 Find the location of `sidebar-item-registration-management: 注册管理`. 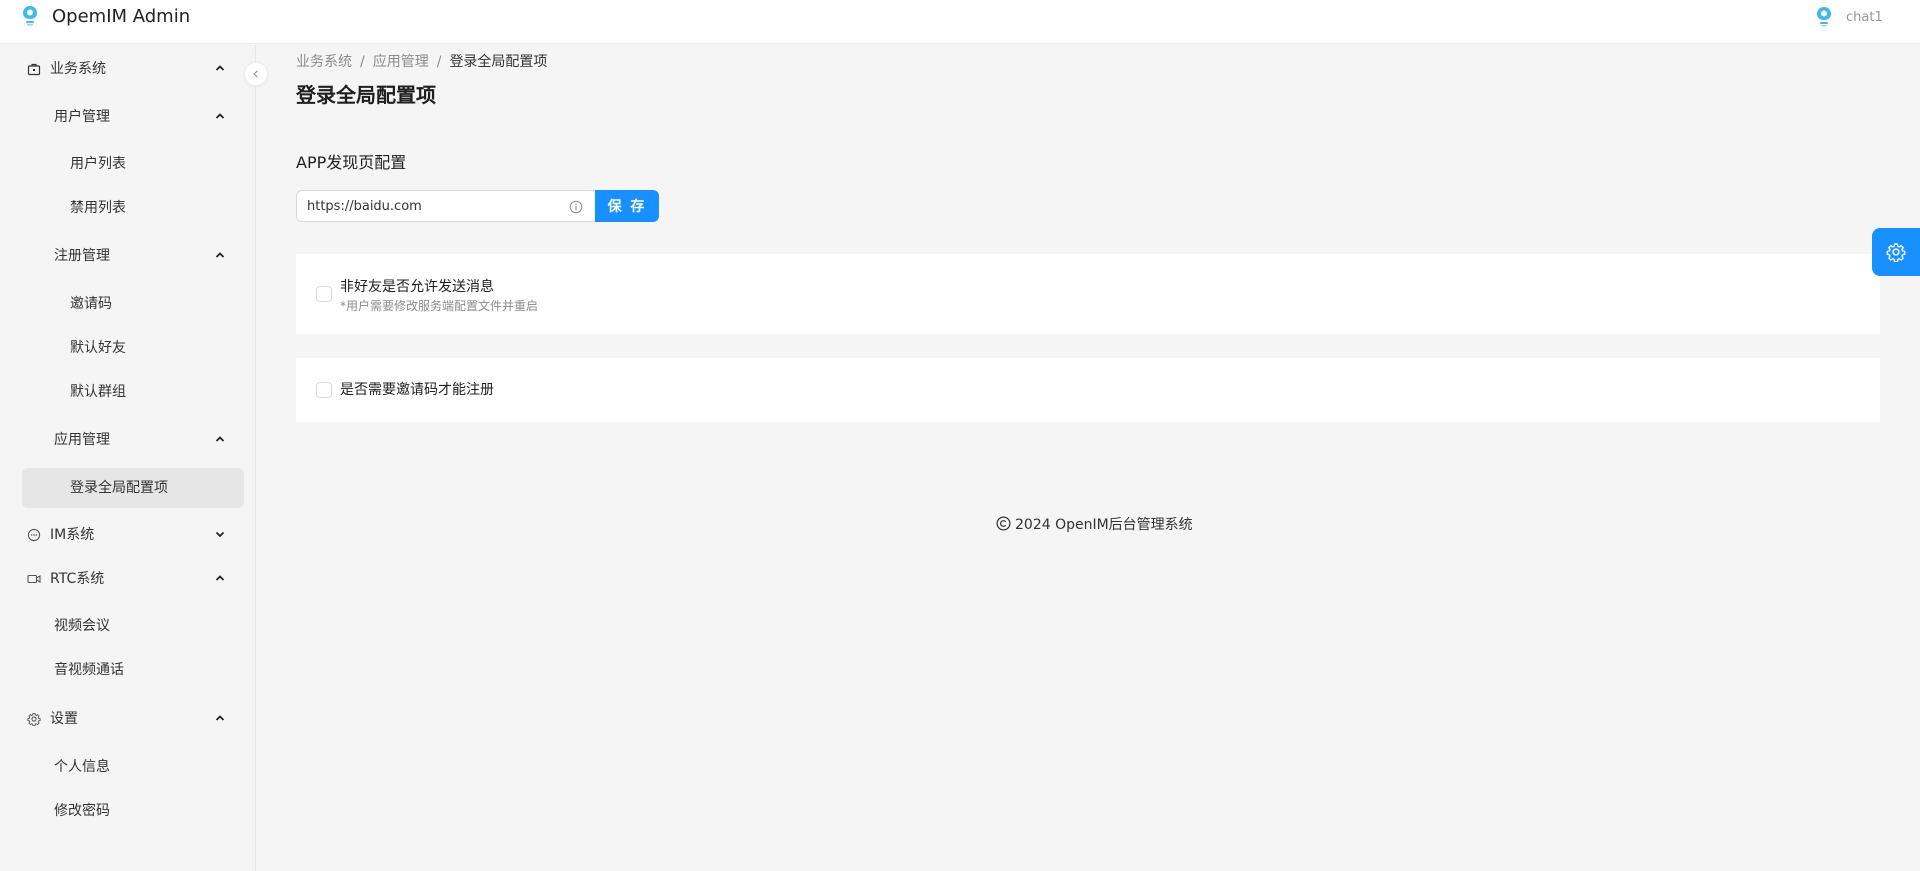

sidebar-item-registration-management: 注册管理 is located at coordinates (128, 256).